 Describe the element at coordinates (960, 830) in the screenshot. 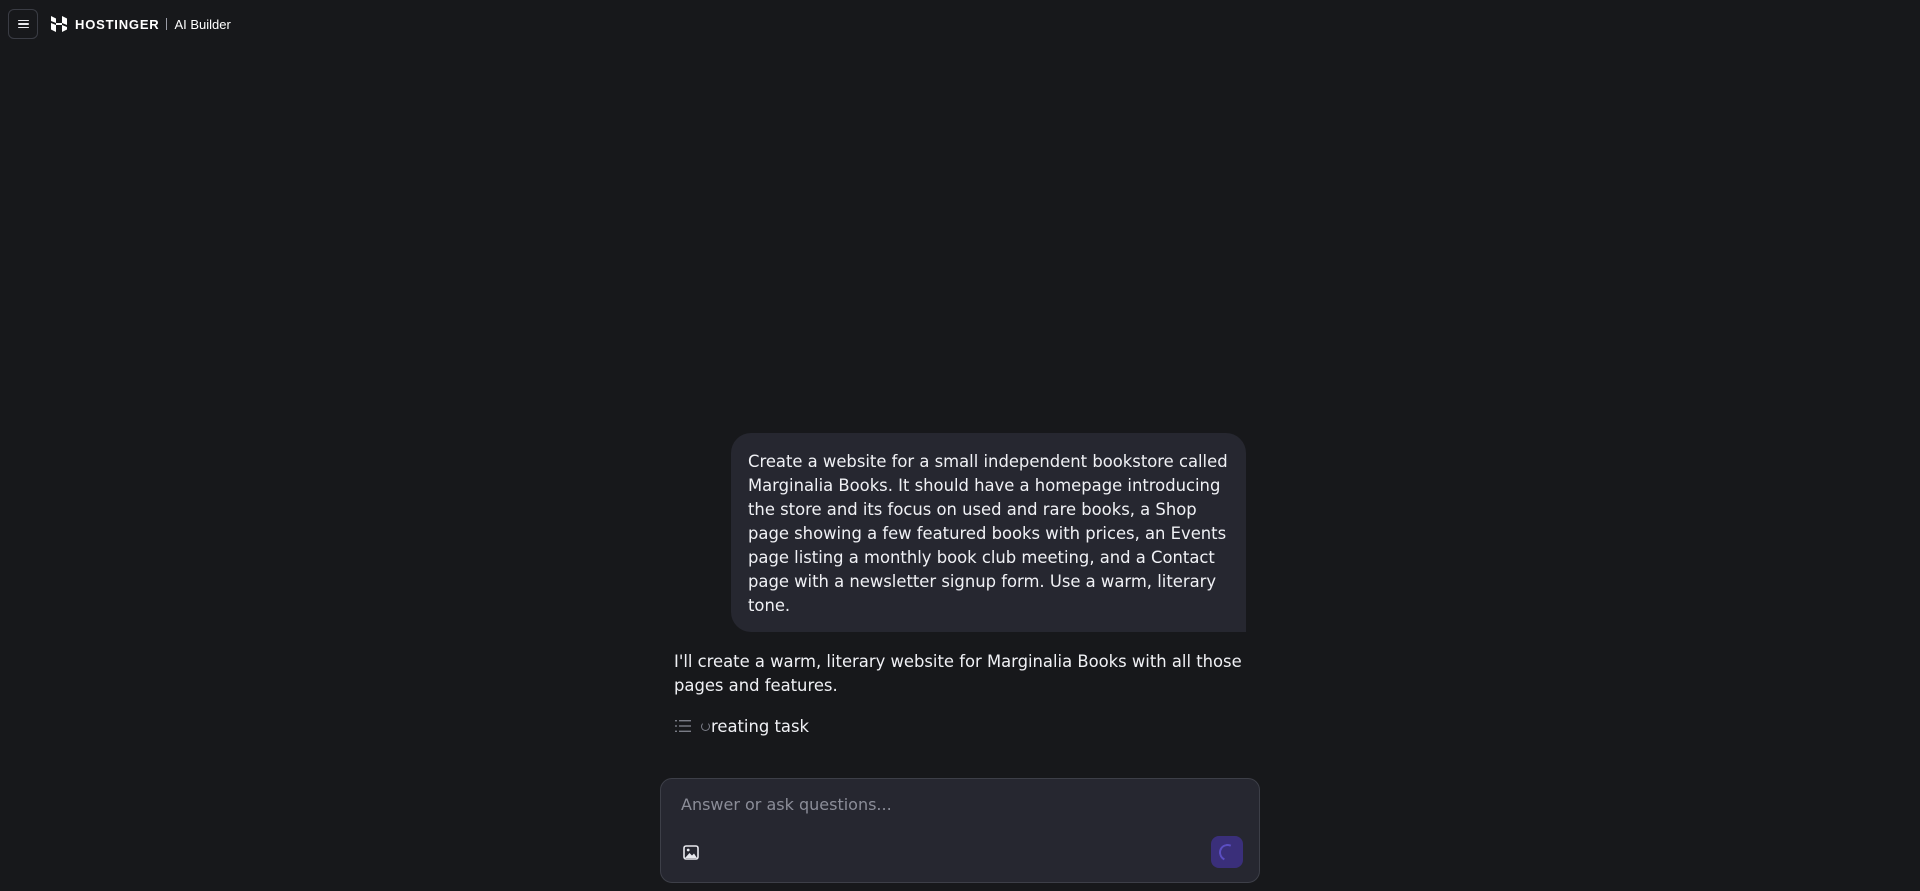

I see `composer` at that location.